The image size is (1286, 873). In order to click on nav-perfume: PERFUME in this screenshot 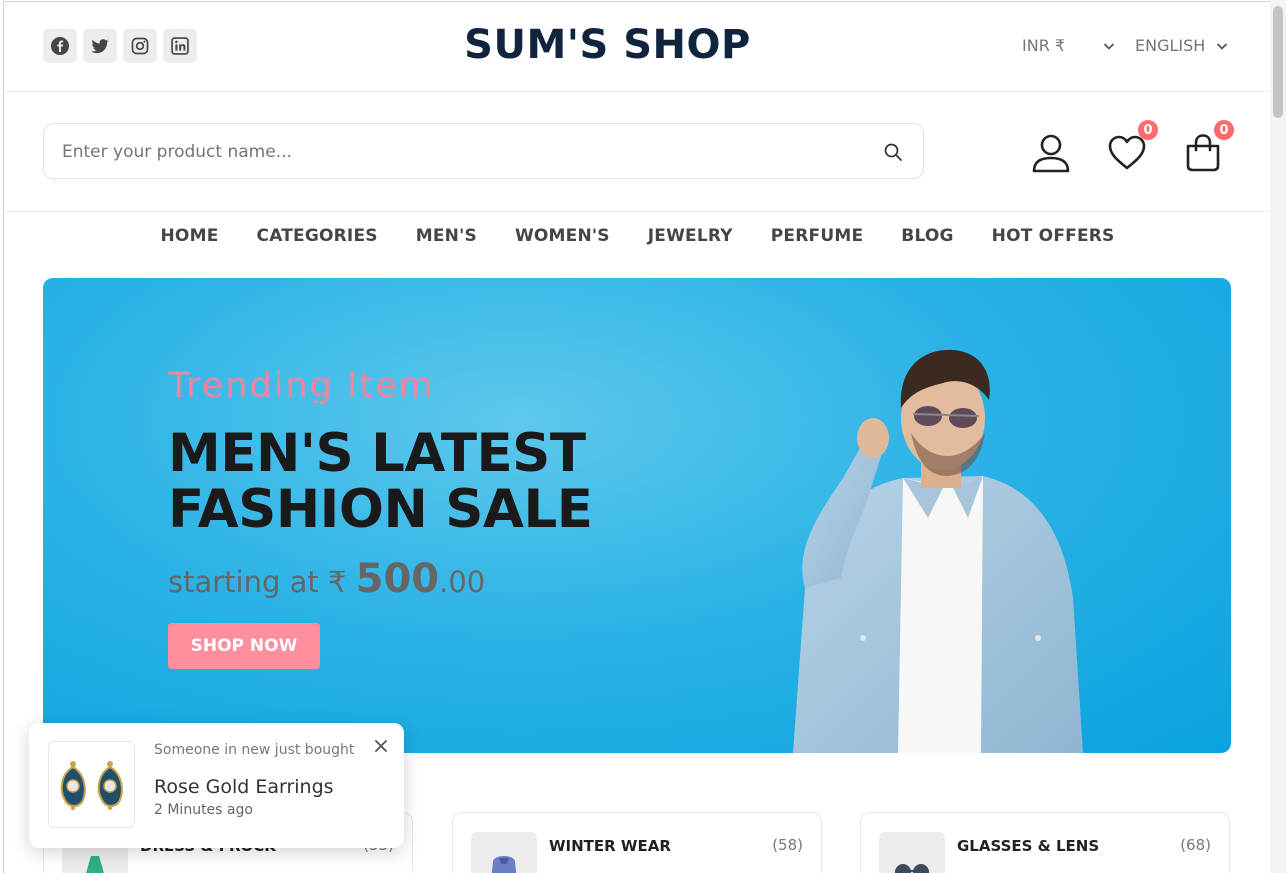, I will do `click(817, 236)`.